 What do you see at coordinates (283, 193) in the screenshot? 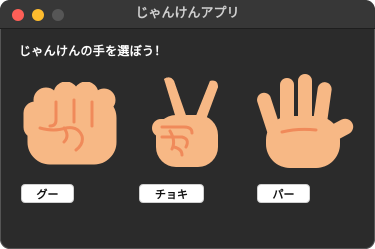
I see `paper-button: パー` at bounding box center [283, 193].